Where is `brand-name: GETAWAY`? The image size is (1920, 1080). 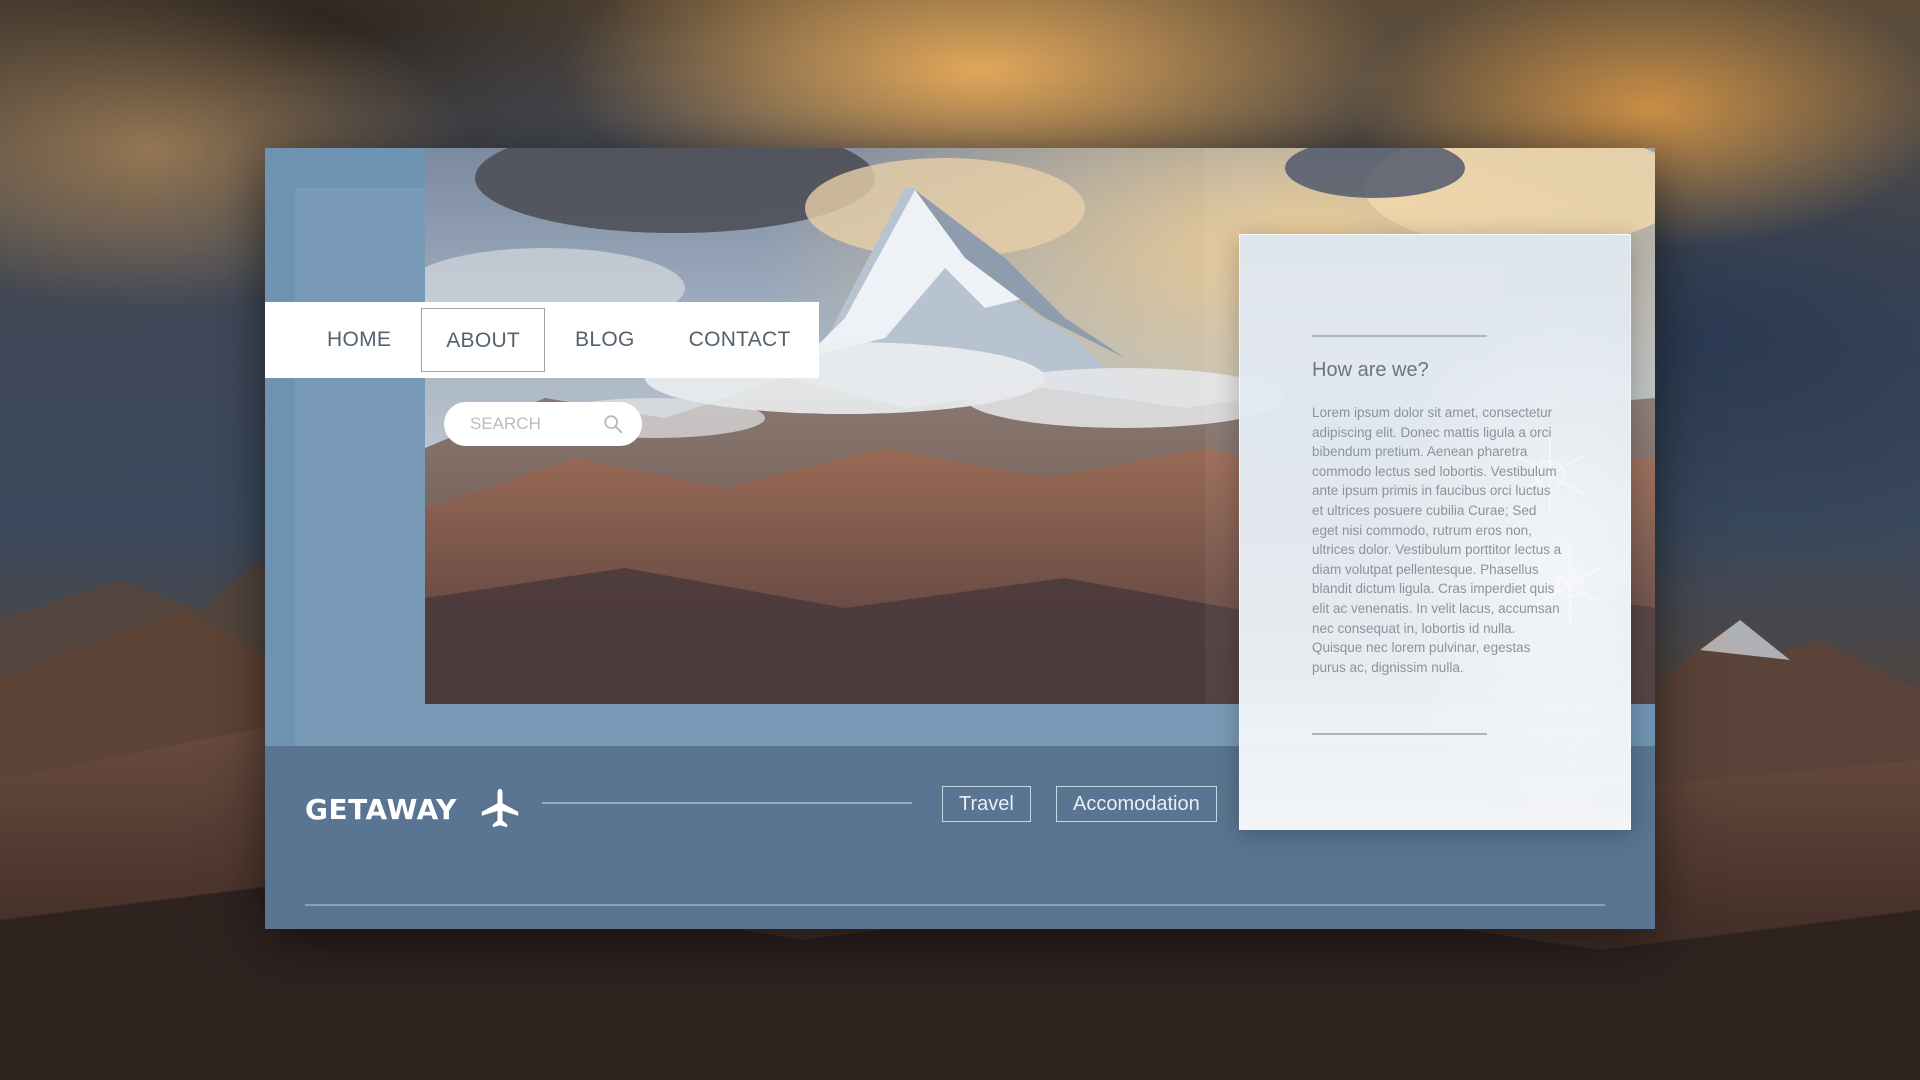
brand-name: GETAWAY is located at coordinates (381, 809).